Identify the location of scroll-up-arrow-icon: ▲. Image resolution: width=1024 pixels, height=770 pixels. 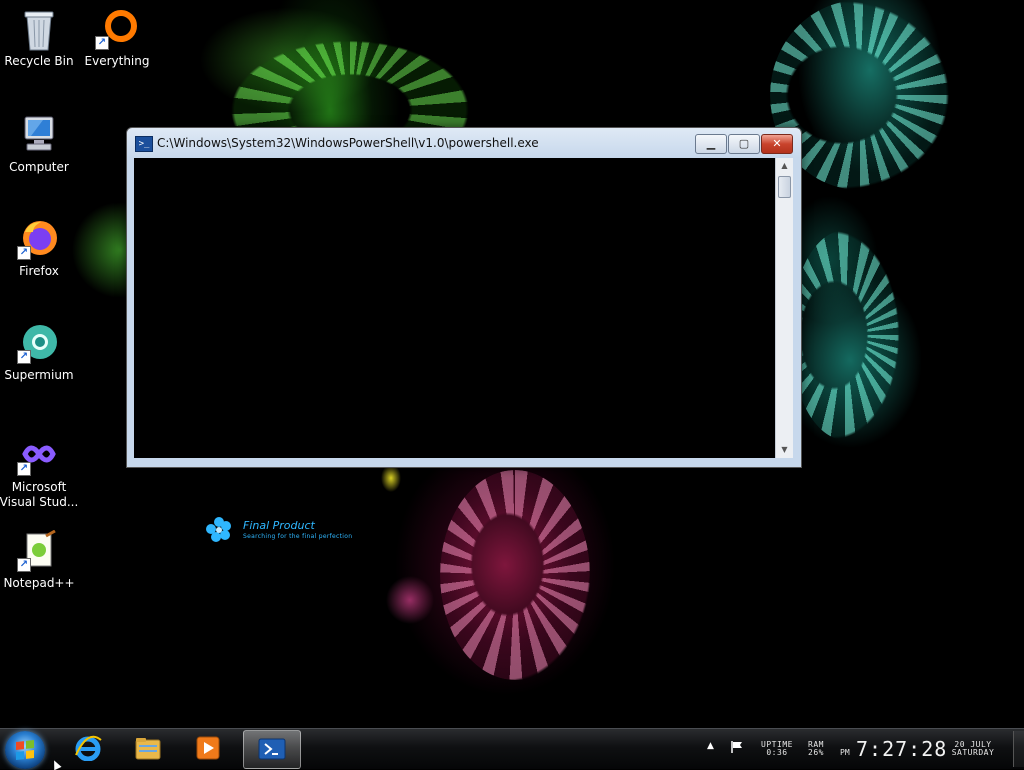
(784, 166).